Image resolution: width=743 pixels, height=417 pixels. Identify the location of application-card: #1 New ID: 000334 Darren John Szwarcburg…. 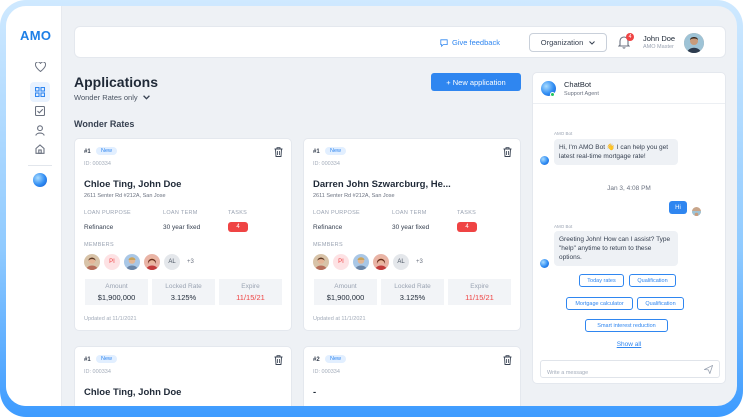
(412, 234).